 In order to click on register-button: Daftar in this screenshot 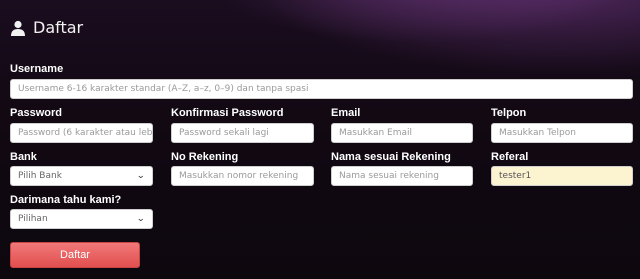, I will do `click(75, 255)`.